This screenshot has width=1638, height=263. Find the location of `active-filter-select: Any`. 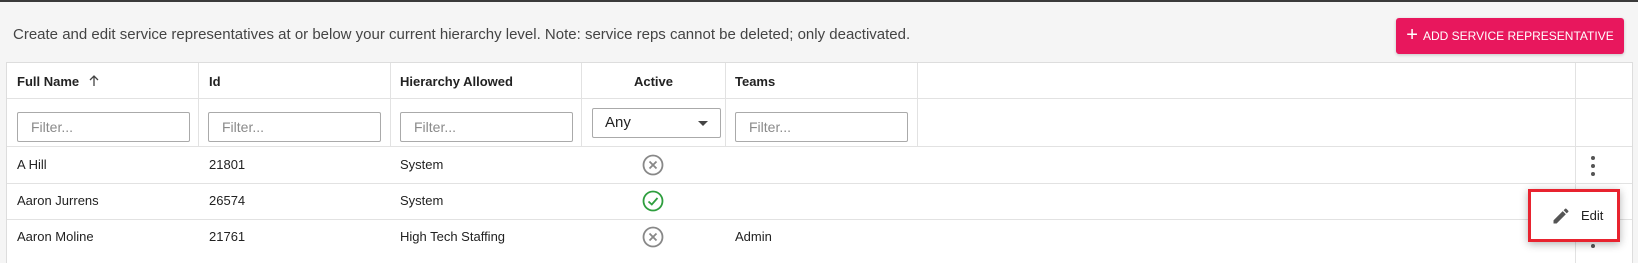

active-filter-select: Any is located at coordinates (656, 123).